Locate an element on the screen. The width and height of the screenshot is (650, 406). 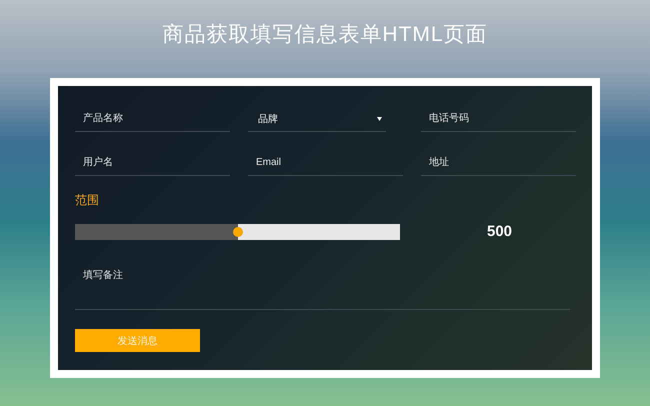
page-title: 商品获取填写信息表单HTML页面 is located at coordinates (325, 35).